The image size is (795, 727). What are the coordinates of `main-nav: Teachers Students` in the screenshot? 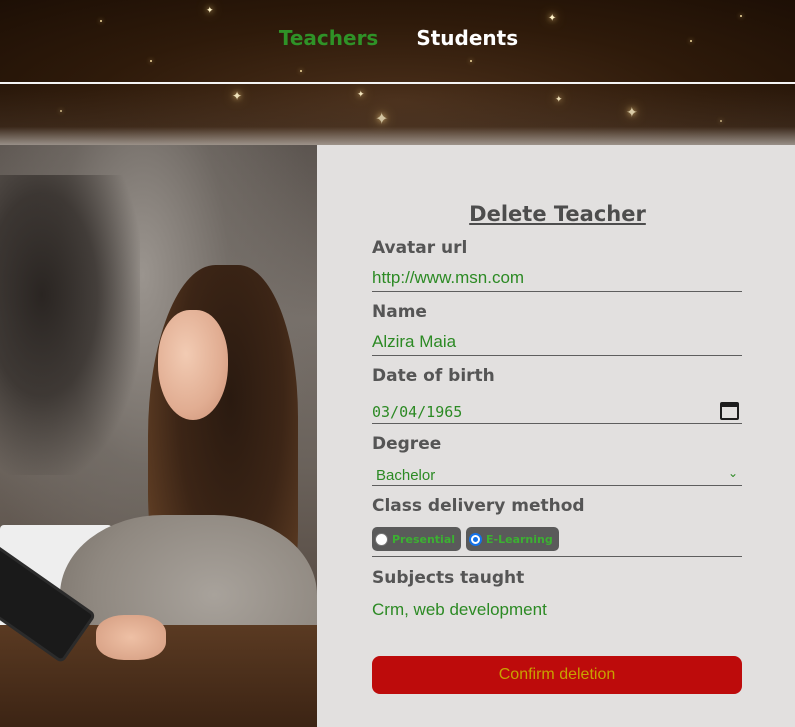 It's located at (397, 38).